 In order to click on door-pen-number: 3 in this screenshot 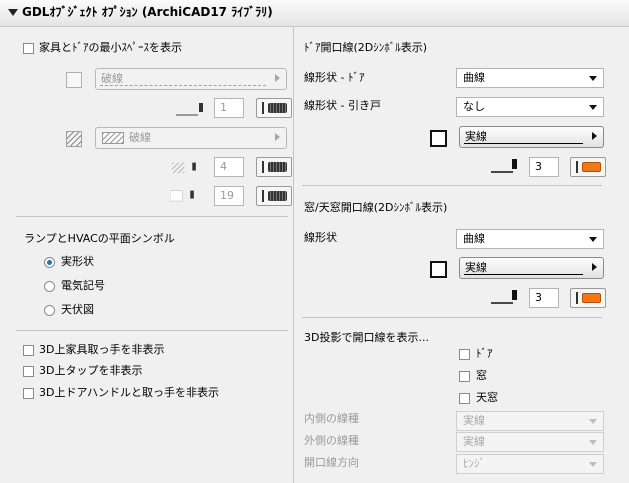, I will do `click(544, 167)`.